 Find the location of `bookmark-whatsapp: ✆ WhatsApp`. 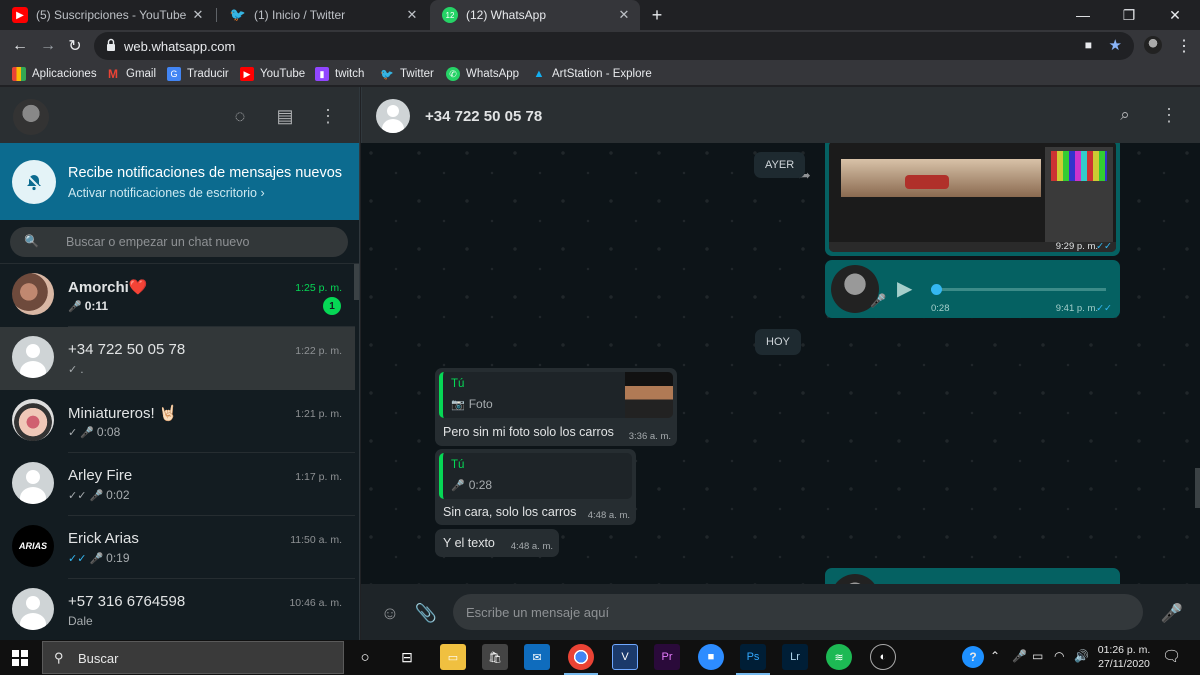

bookmark-whatsapp: ✆ WhatsApp is located at coordinates (482, 74).